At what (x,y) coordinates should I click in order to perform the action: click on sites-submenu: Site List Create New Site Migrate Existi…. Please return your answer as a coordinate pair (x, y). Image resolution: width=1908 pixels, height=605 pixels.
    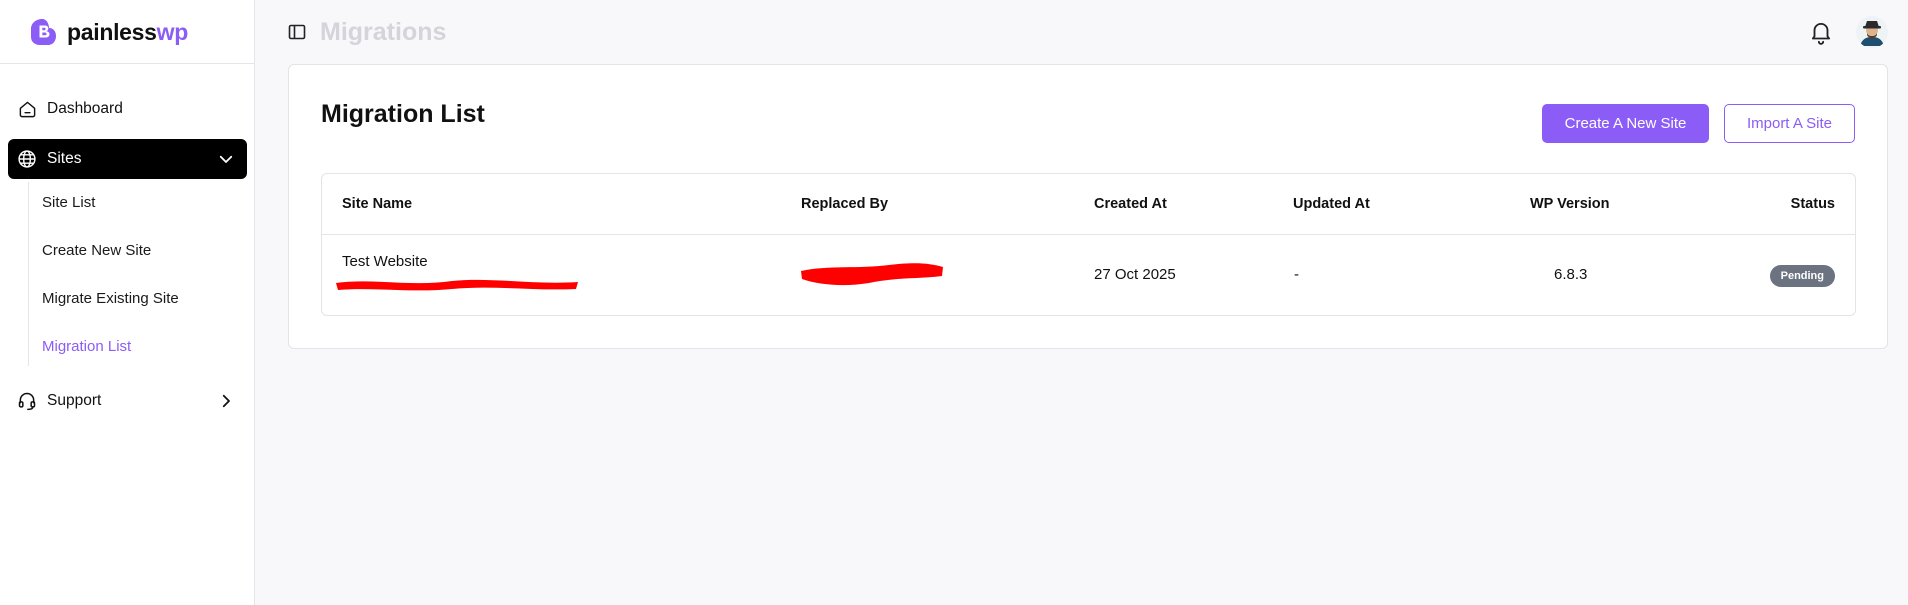
    Looking at the image, I should click on (138, 274).